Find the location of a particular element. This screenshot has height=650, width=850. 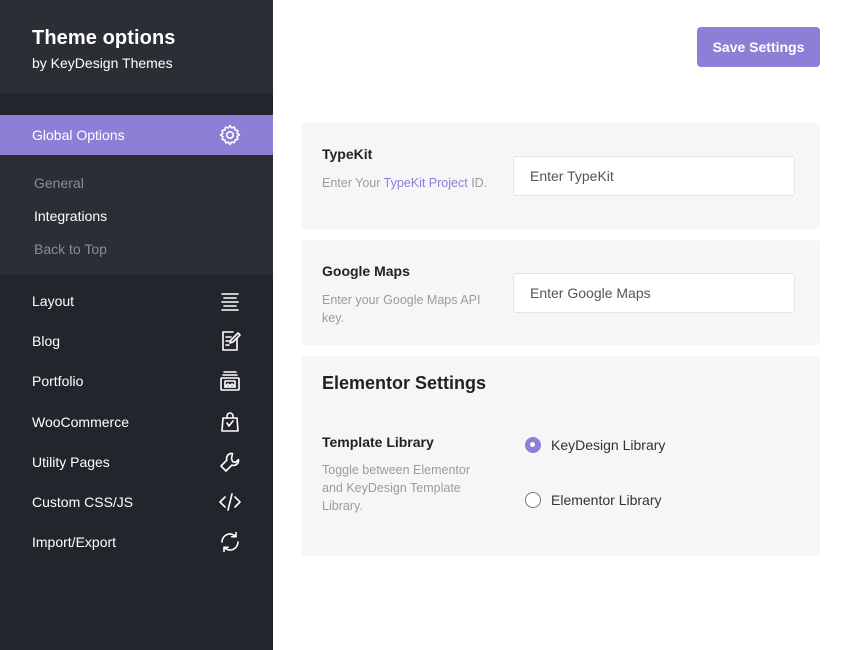

sidebar-item-blog: Blog is located at coordinates (136, 341).